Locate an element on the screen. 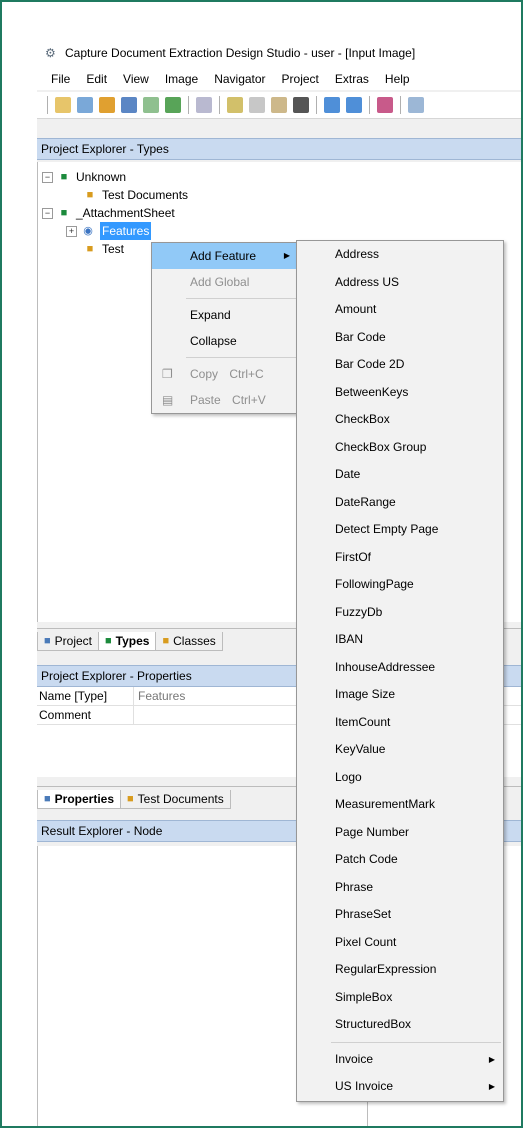 Image resolution: width=523 pixels, height=1128 pixels. submenu-item: InhouseAddressee is located at coordinates (400, 668).